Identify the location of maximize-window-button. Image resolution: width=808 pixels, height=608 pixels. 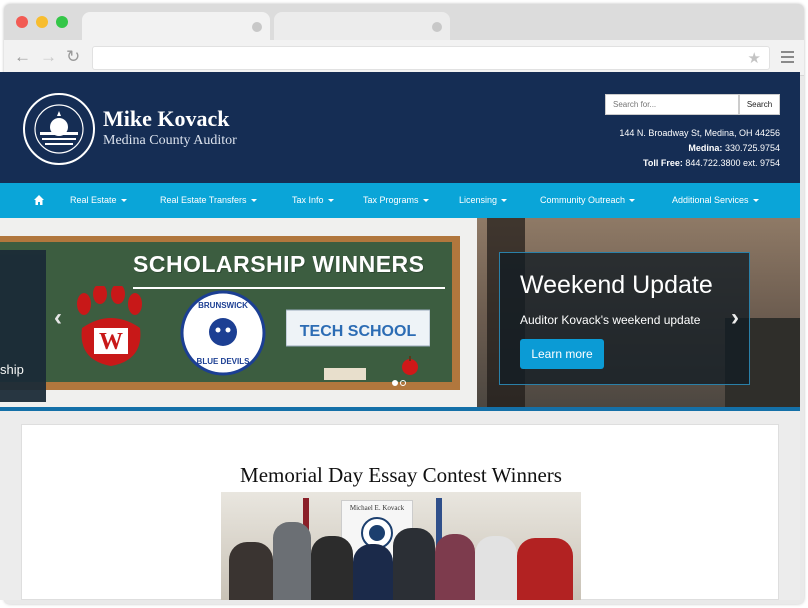
(62, 22).